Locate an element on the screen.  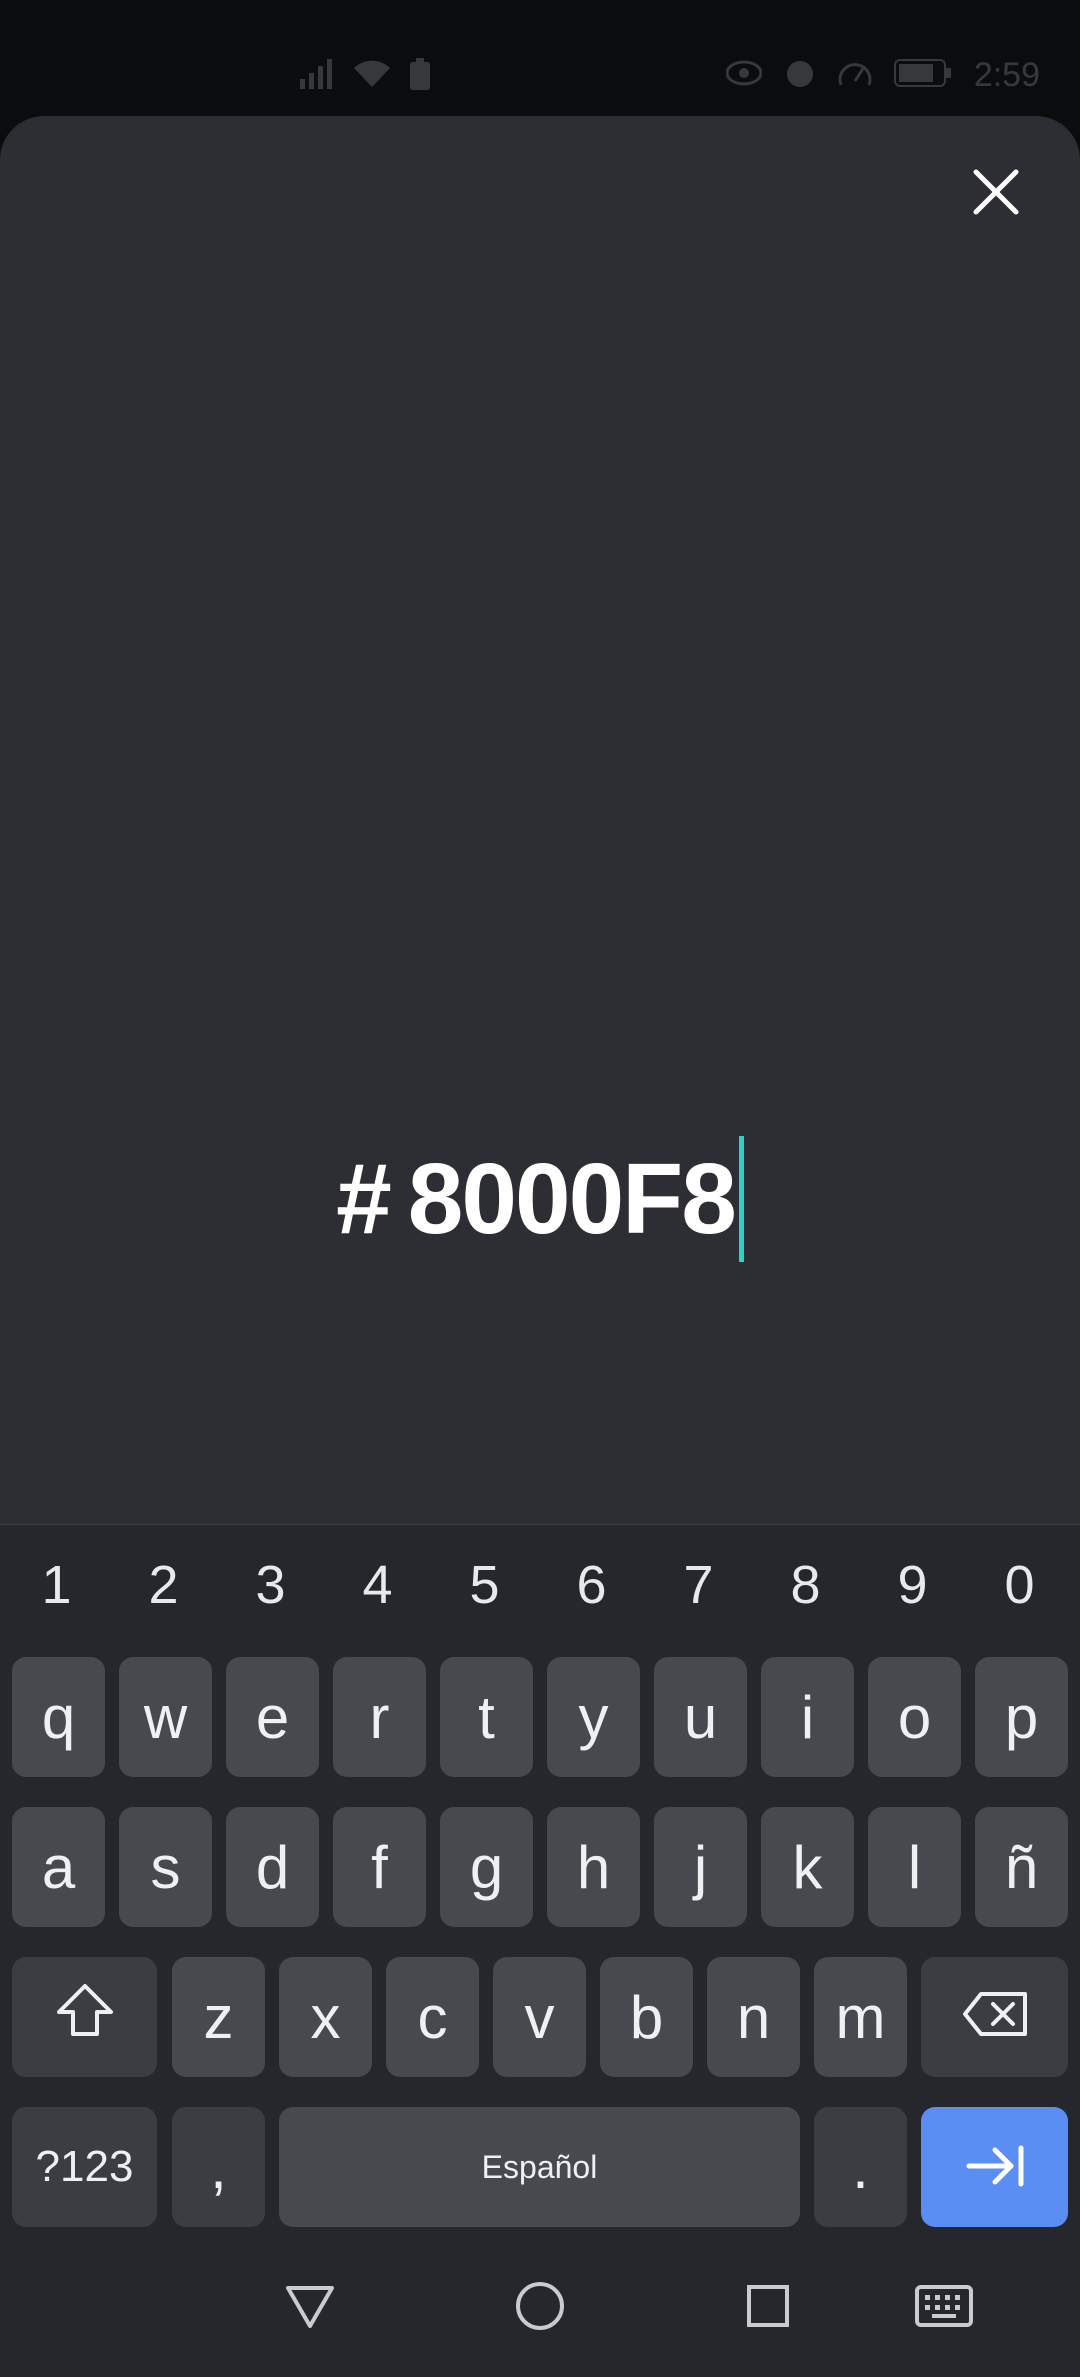
keyboard-switch-button is located at coordinates (944, 2308).